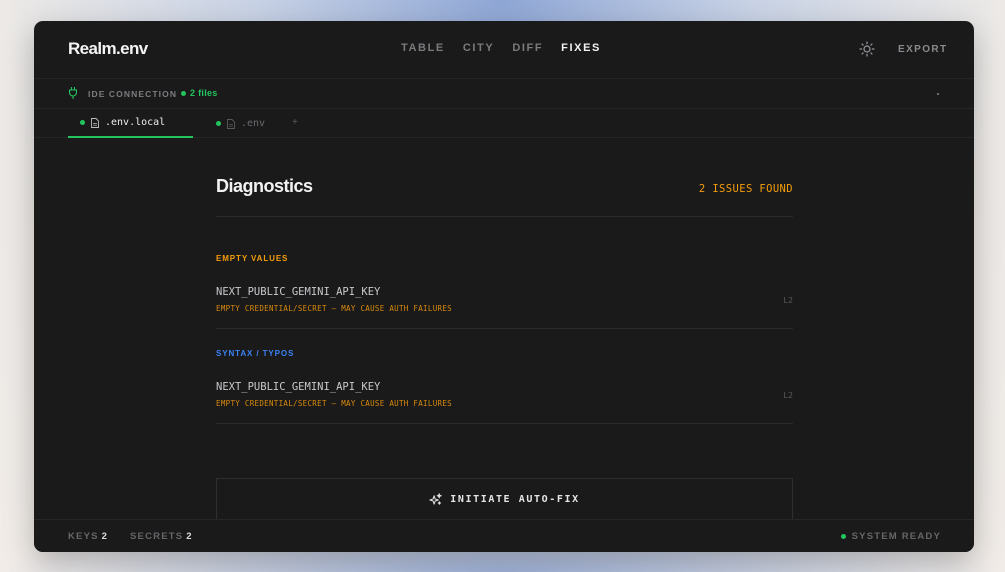 The height and width of the screenshot is (572, 1005). Describe the element at coordinates (745, 189) in the screenshot. I see `issues-count-badge: 2 ISSUES FOUND` at that location.